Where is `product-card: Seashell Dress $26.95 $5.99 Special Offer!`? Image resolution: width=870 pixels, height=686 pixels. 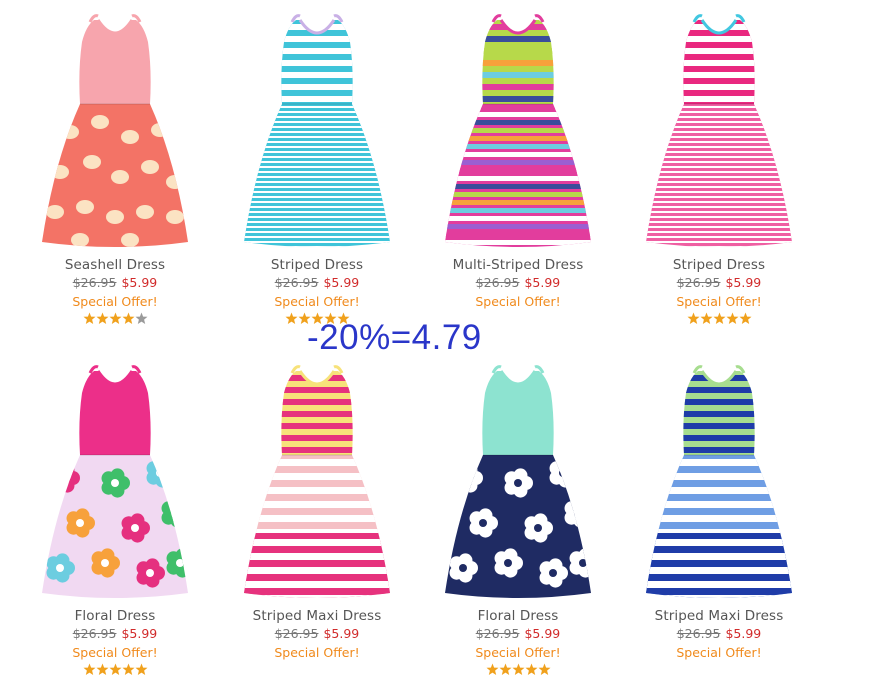 product-card: Seashell Dress $26.95 $5.99 Special Offer! is located at coordinates (115, 169).